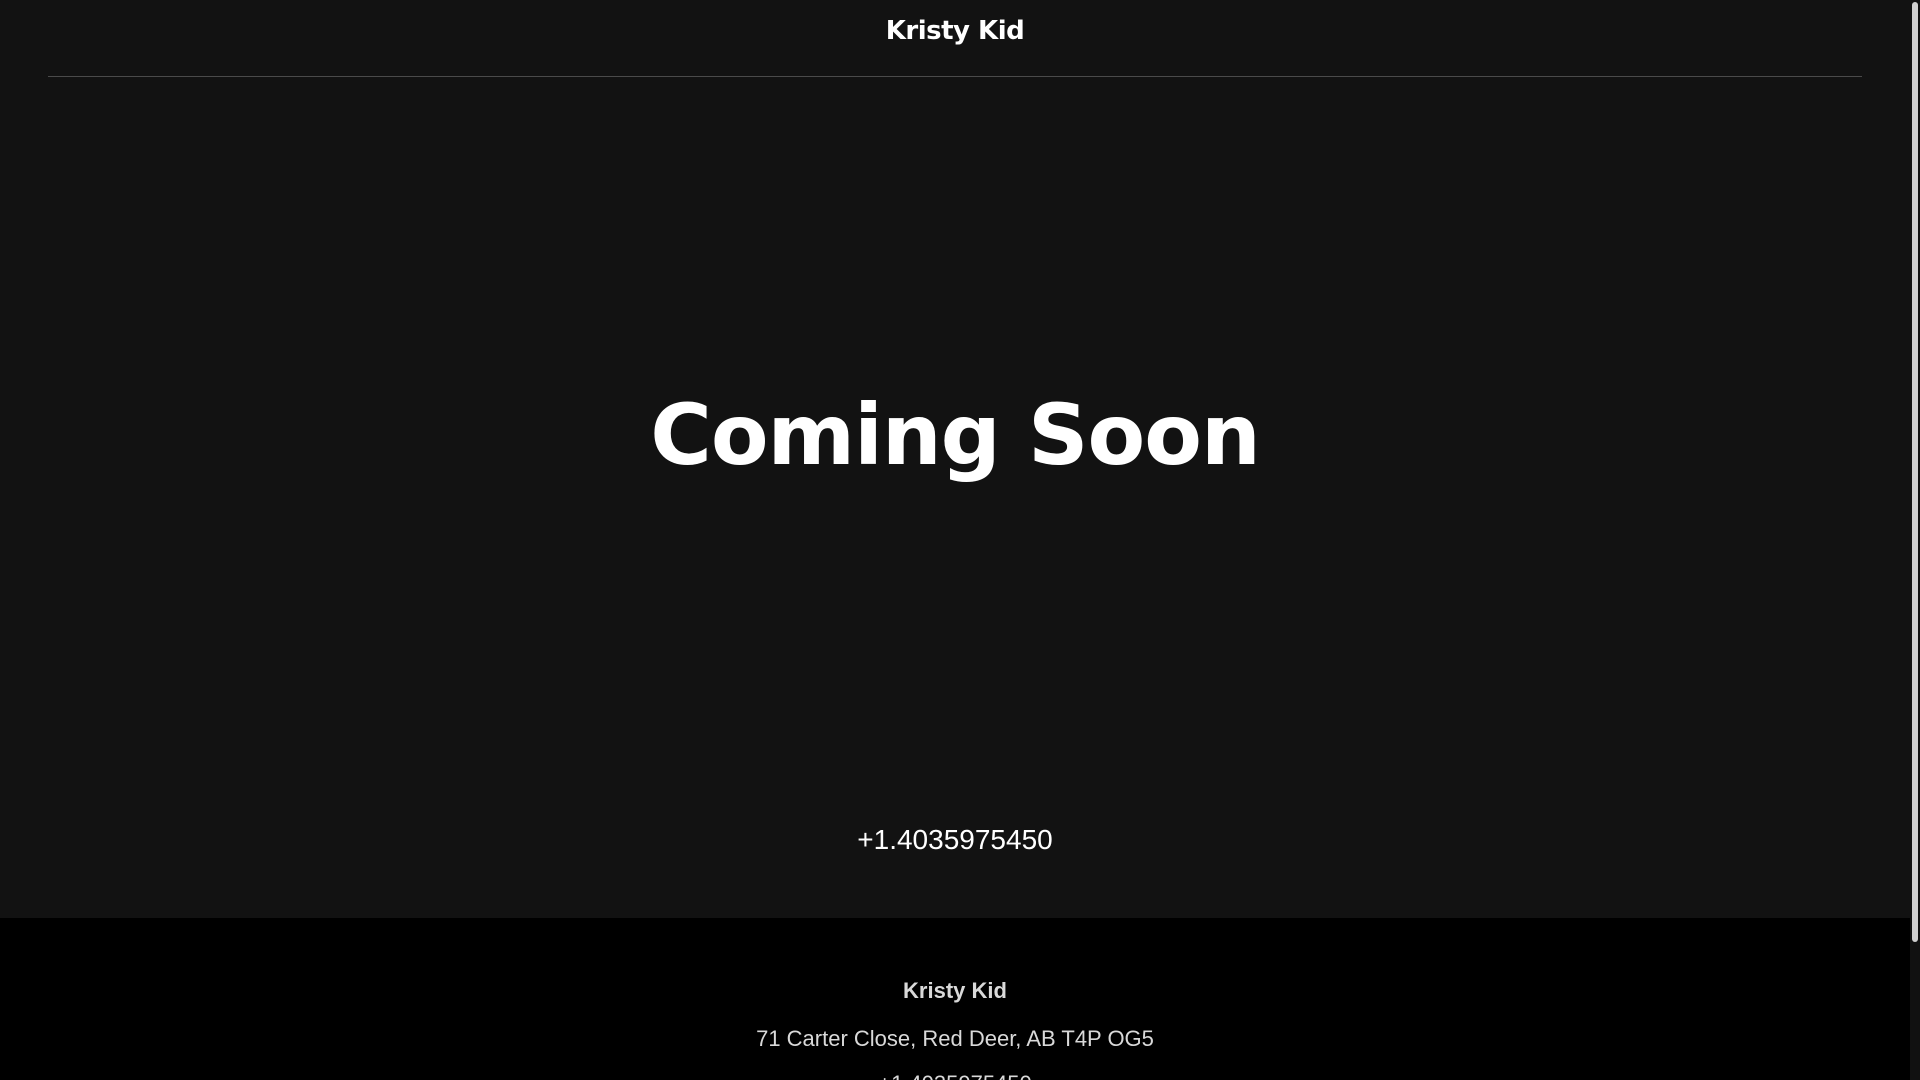 The image size is (1920, 1080). I want to click on hero-phone-link: +1.4035975450, so click(955, 840).